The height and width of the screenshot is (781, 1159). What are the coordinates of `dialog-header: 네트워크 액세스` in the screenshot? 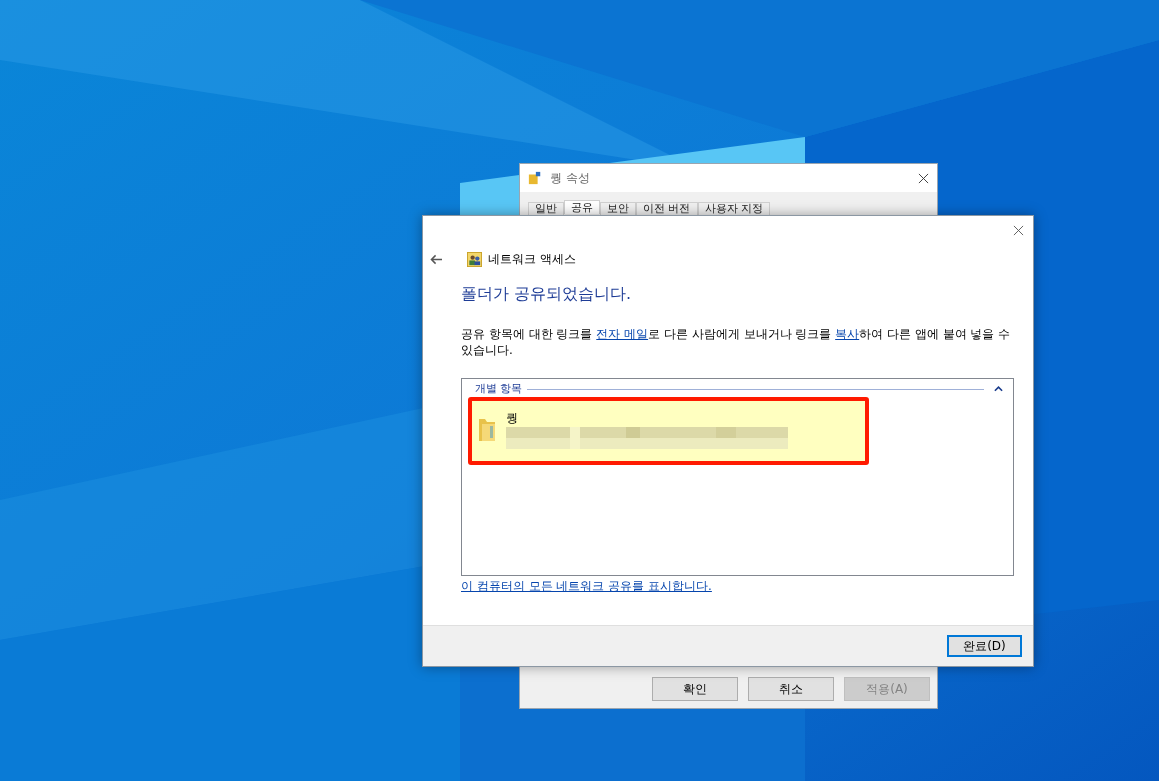 It's located at (532, 259).